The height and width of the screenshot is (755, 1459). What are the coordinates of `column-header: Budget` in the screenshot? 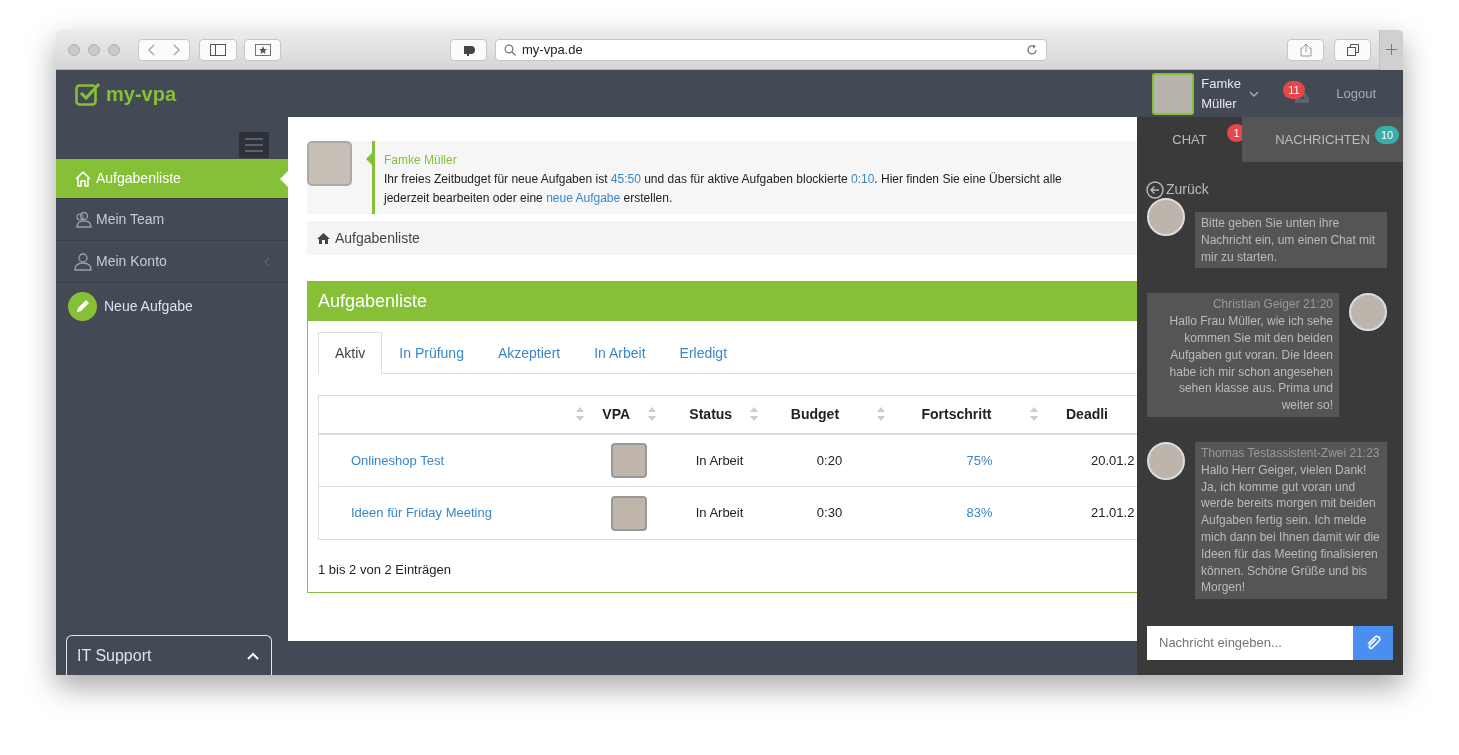 It's located at (815, 414).